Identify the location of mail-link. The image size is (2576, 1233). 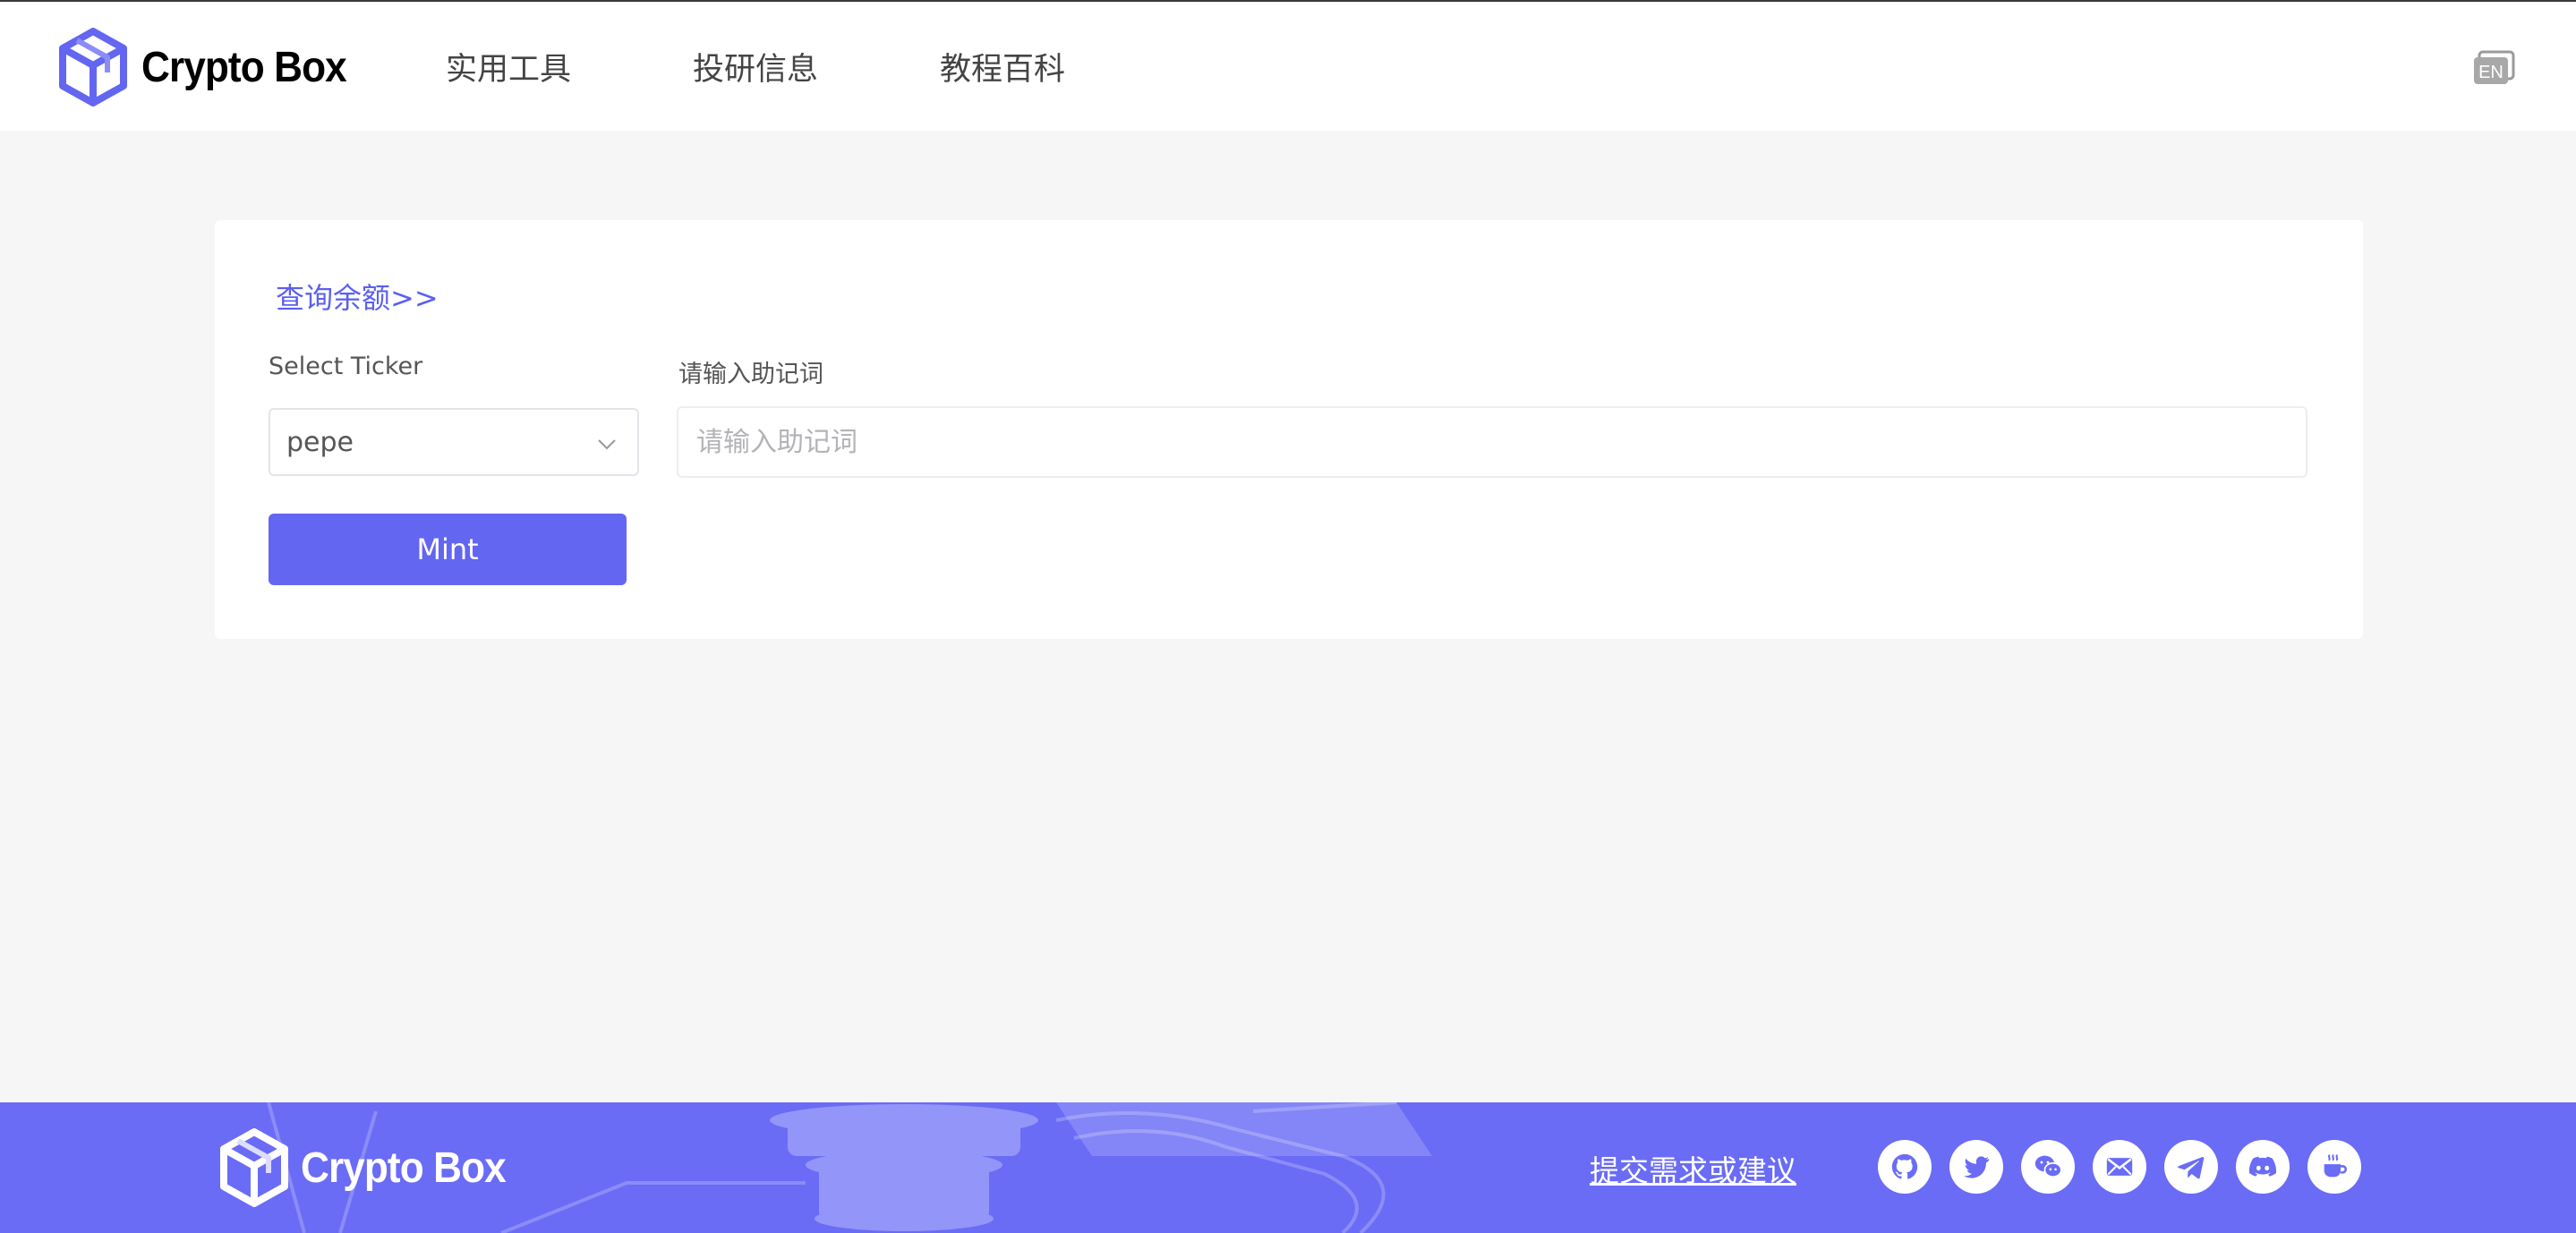
(2119, 1167).